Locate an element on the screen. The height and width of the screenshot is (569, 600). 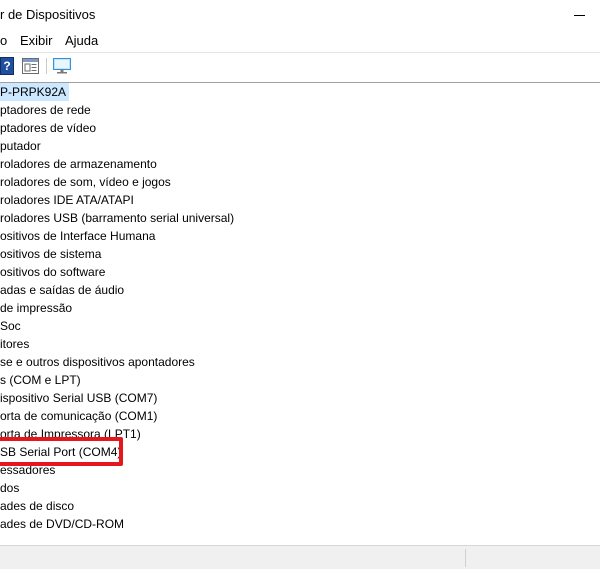
tree-item-dvd-cdrom-drives: ades de DVD/CD-ROM is located at coordinates (62, 524).